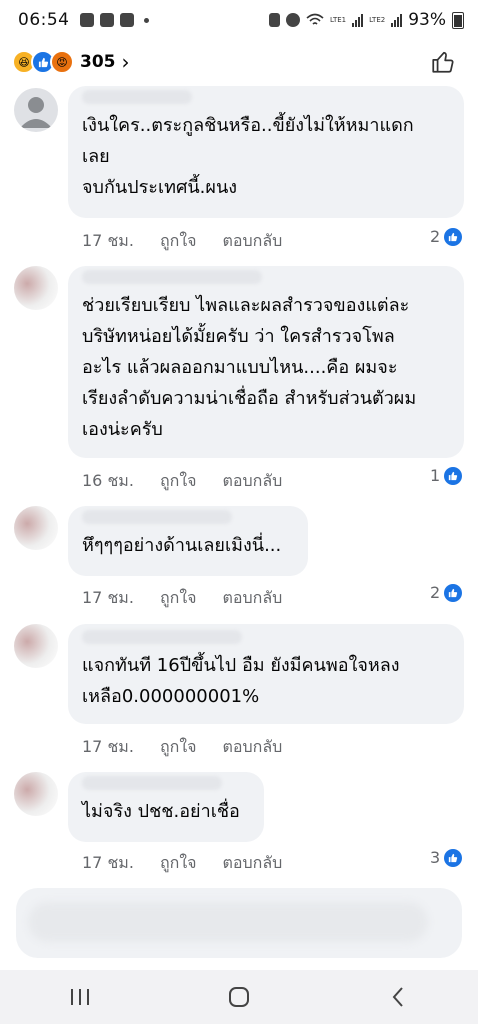  I want to click on recent-apps-icon, so click(79, 997).